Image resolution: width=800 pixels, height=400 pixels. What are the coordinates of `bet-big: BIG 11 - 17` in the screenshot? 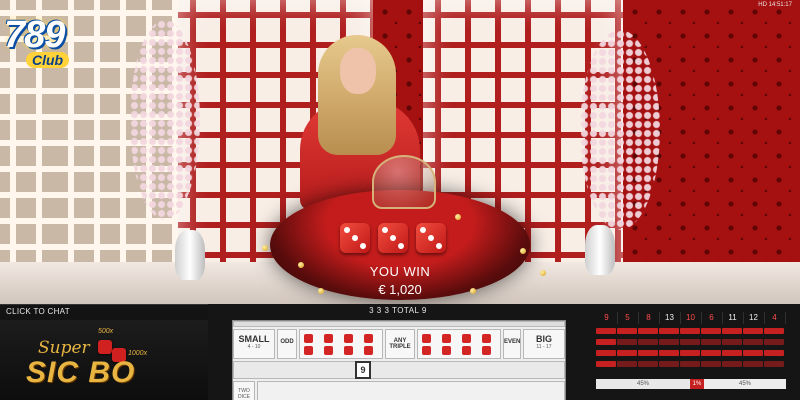 It's located at (544, 344).